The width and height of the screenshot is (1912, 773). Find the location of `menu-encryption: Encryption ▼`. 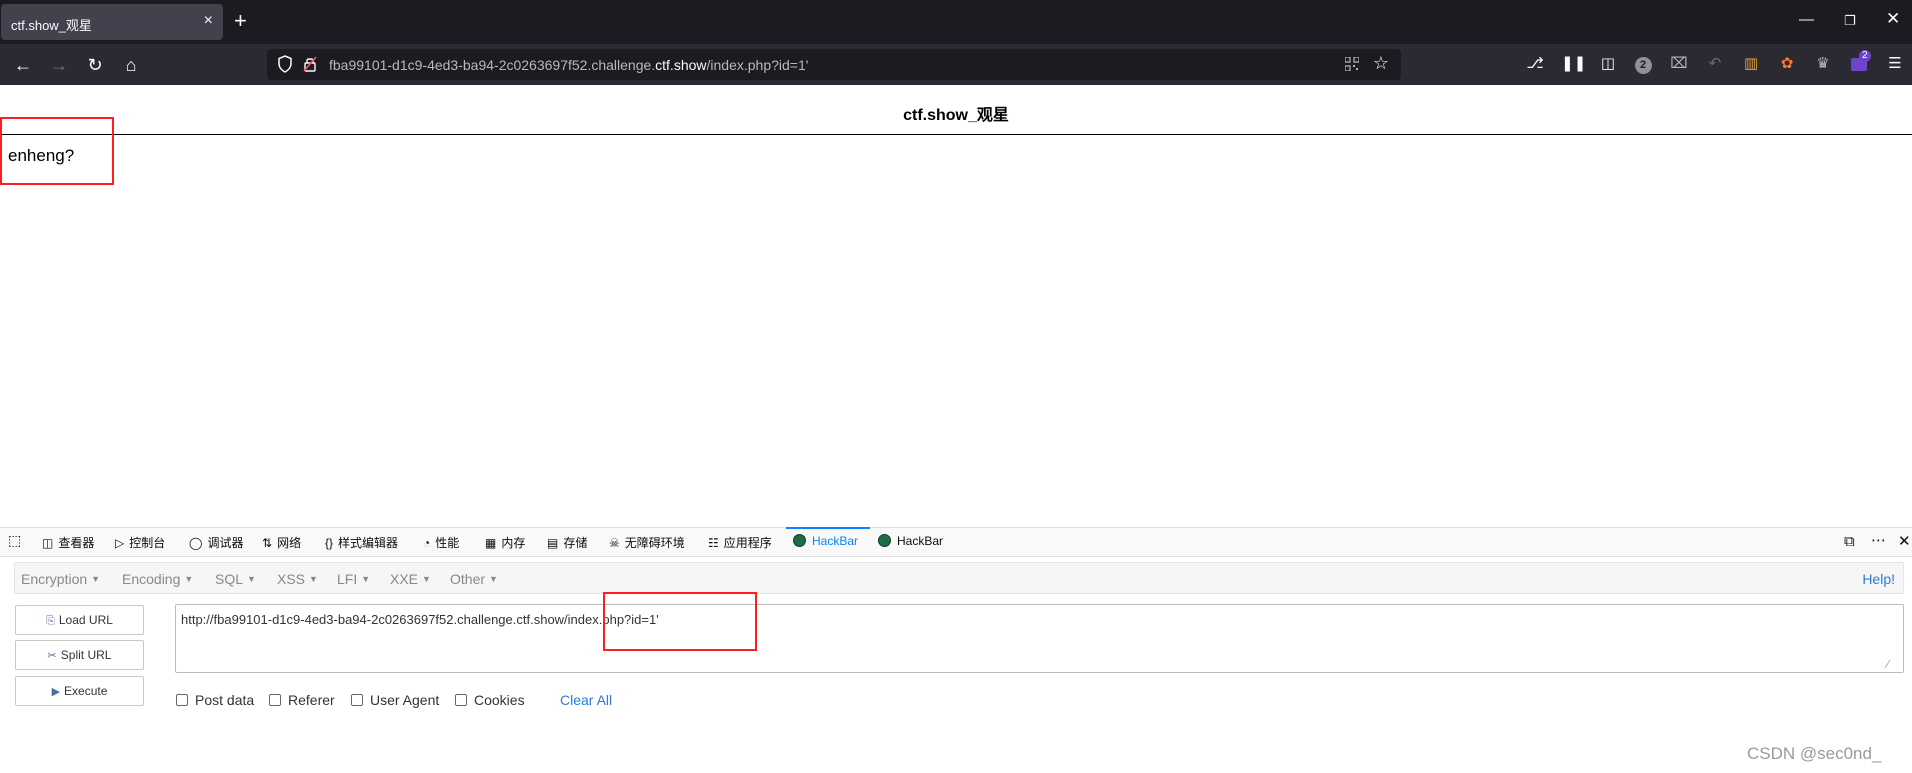

menu-encryption: Encryption ▼ is located at coordinates (60, 579).